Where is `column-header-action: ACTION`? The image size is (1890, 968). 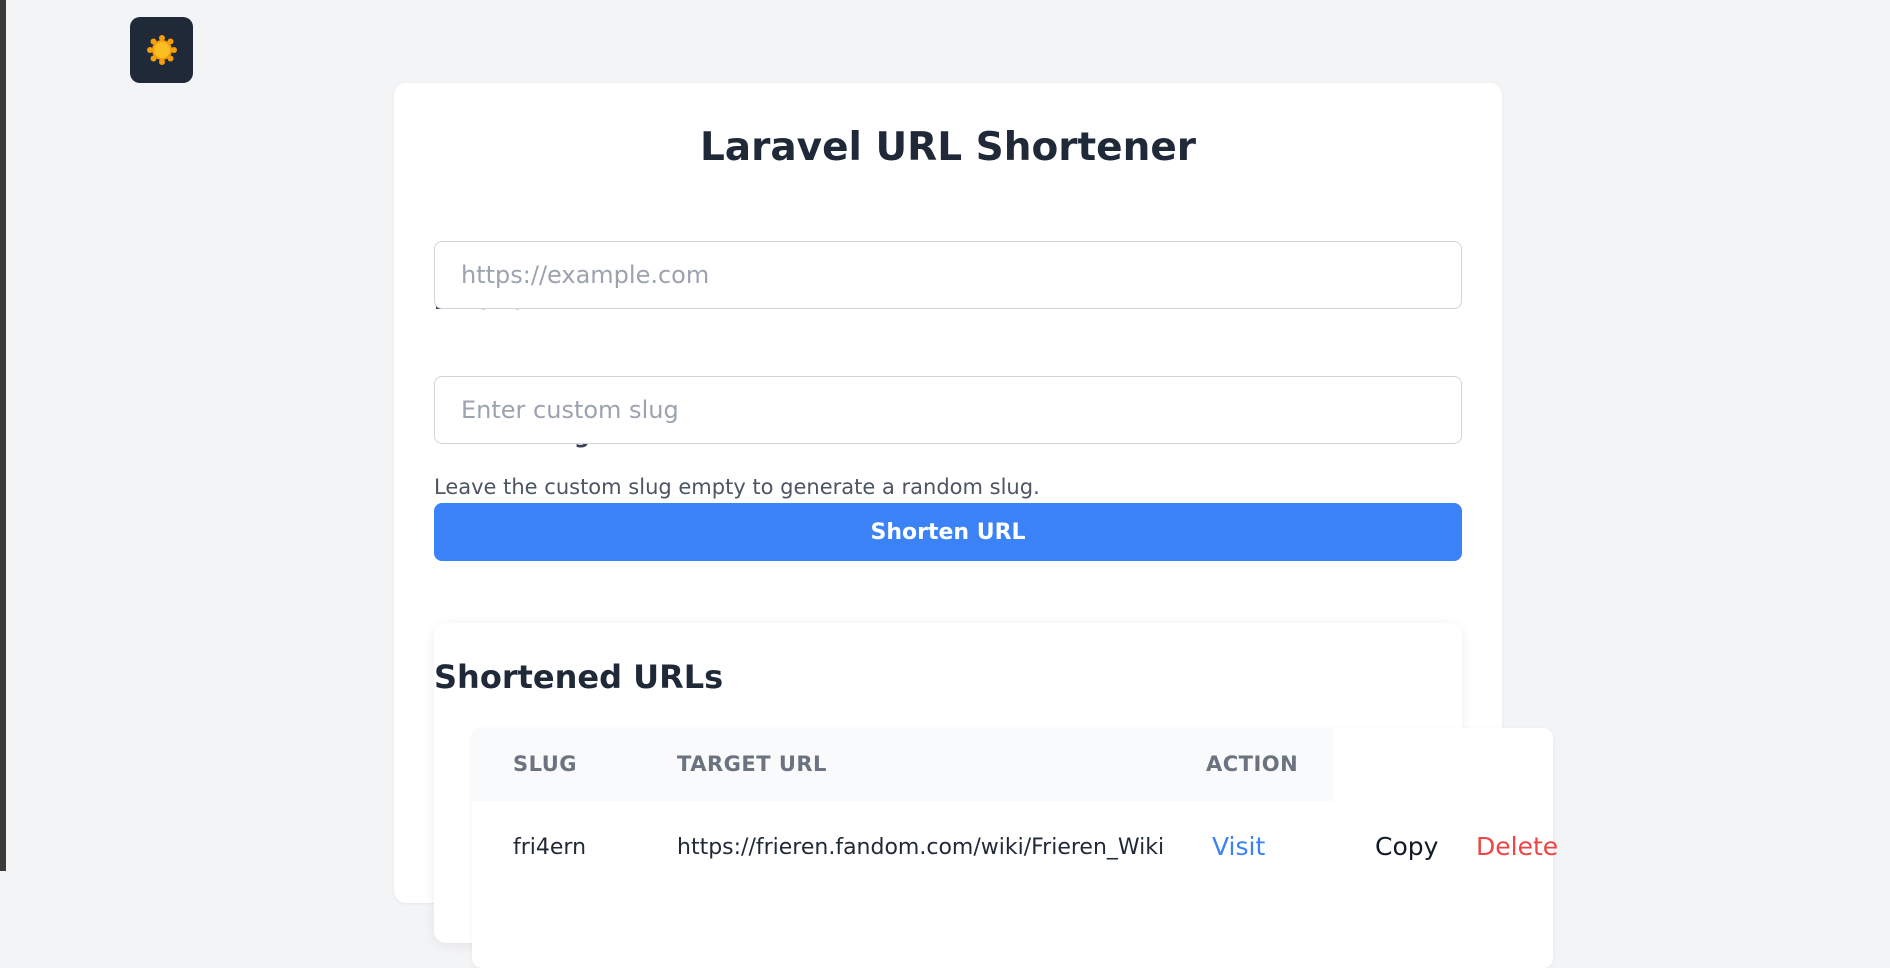
column-header-action: ACTION is located at coordinates (1252, 764).